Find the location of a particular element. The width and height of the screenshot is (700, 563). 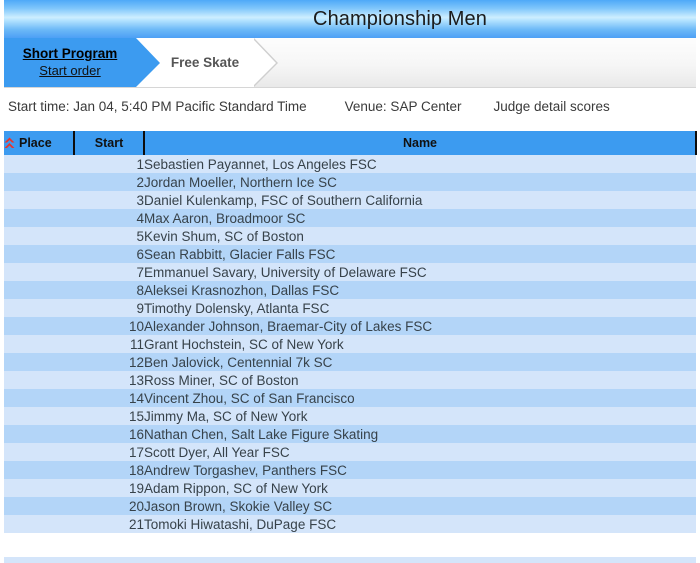

tab-short-program: Short Program Start order is located at coordinates (82, 62).